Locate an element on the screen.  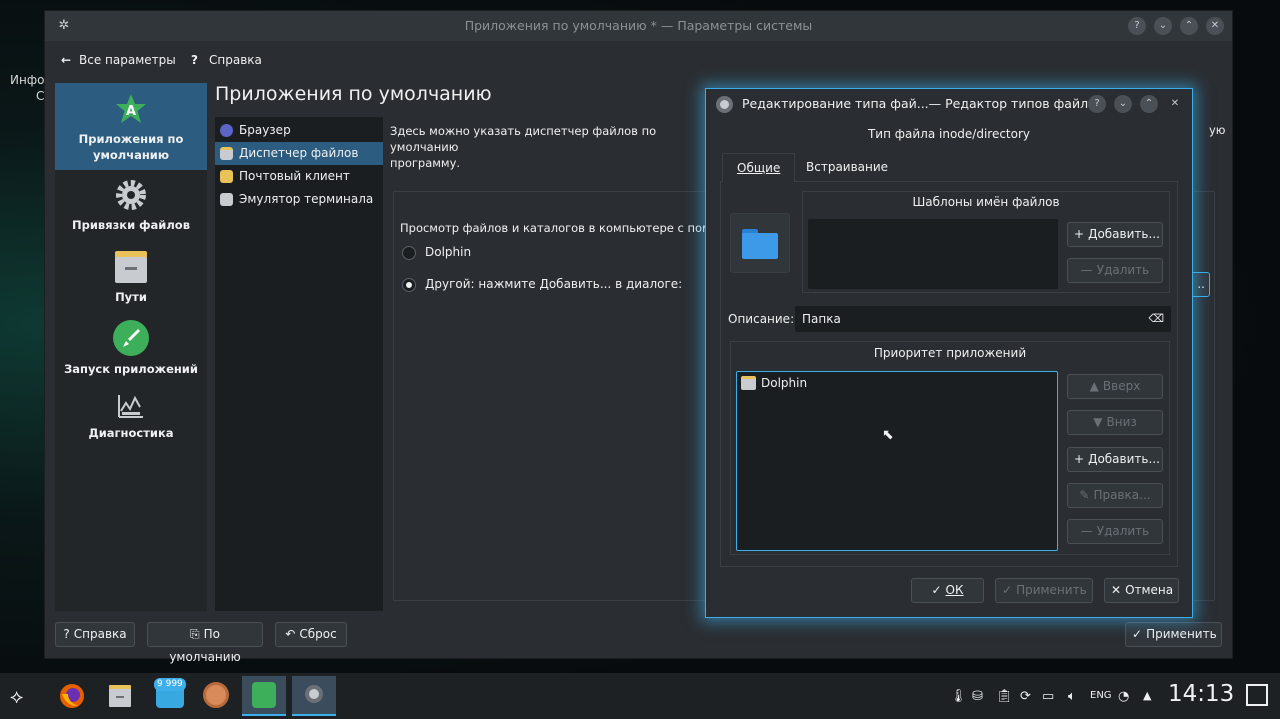
description-field: Папка ⌫ is located at coordinates (983, 319).